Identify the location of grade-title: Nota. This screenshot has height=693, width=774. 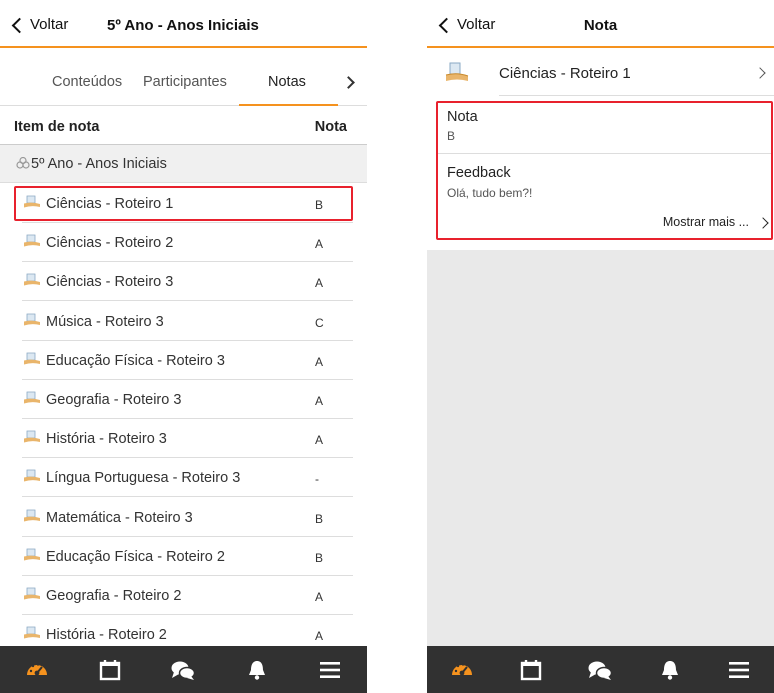
(462, 117).